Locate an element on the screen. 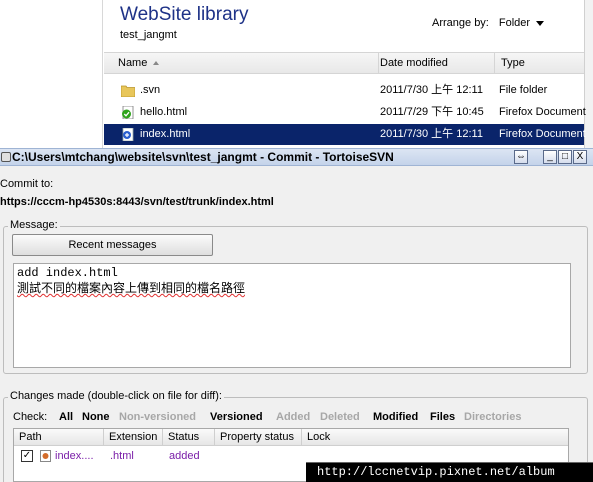  filter-all: All is located at coordinates (66, 417).